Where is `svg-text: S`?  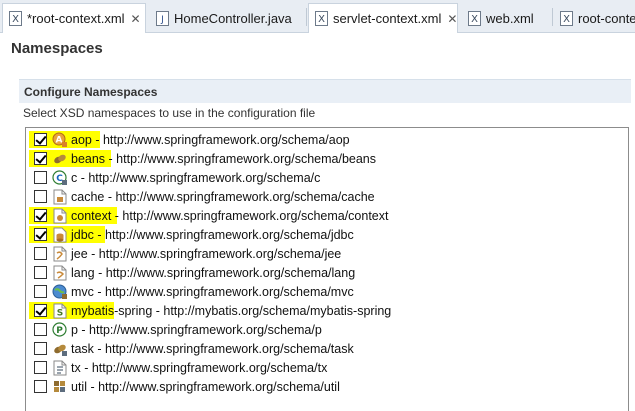
svg-text: S is located at coordinates (60, 313).